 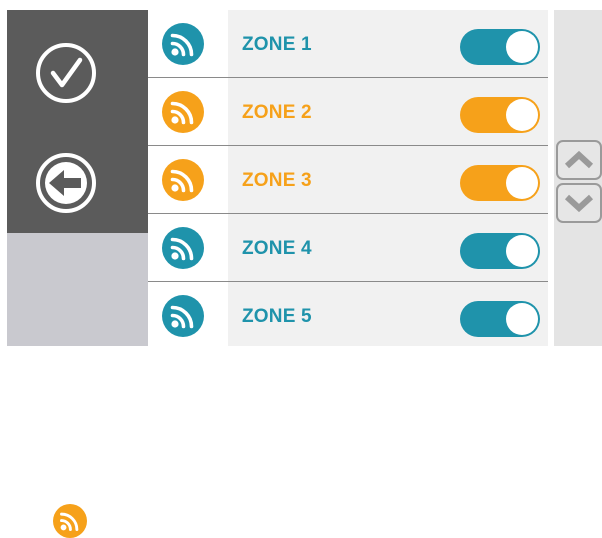 I want to click on zone-label: ZONE 5, so click(x=277, y=316).